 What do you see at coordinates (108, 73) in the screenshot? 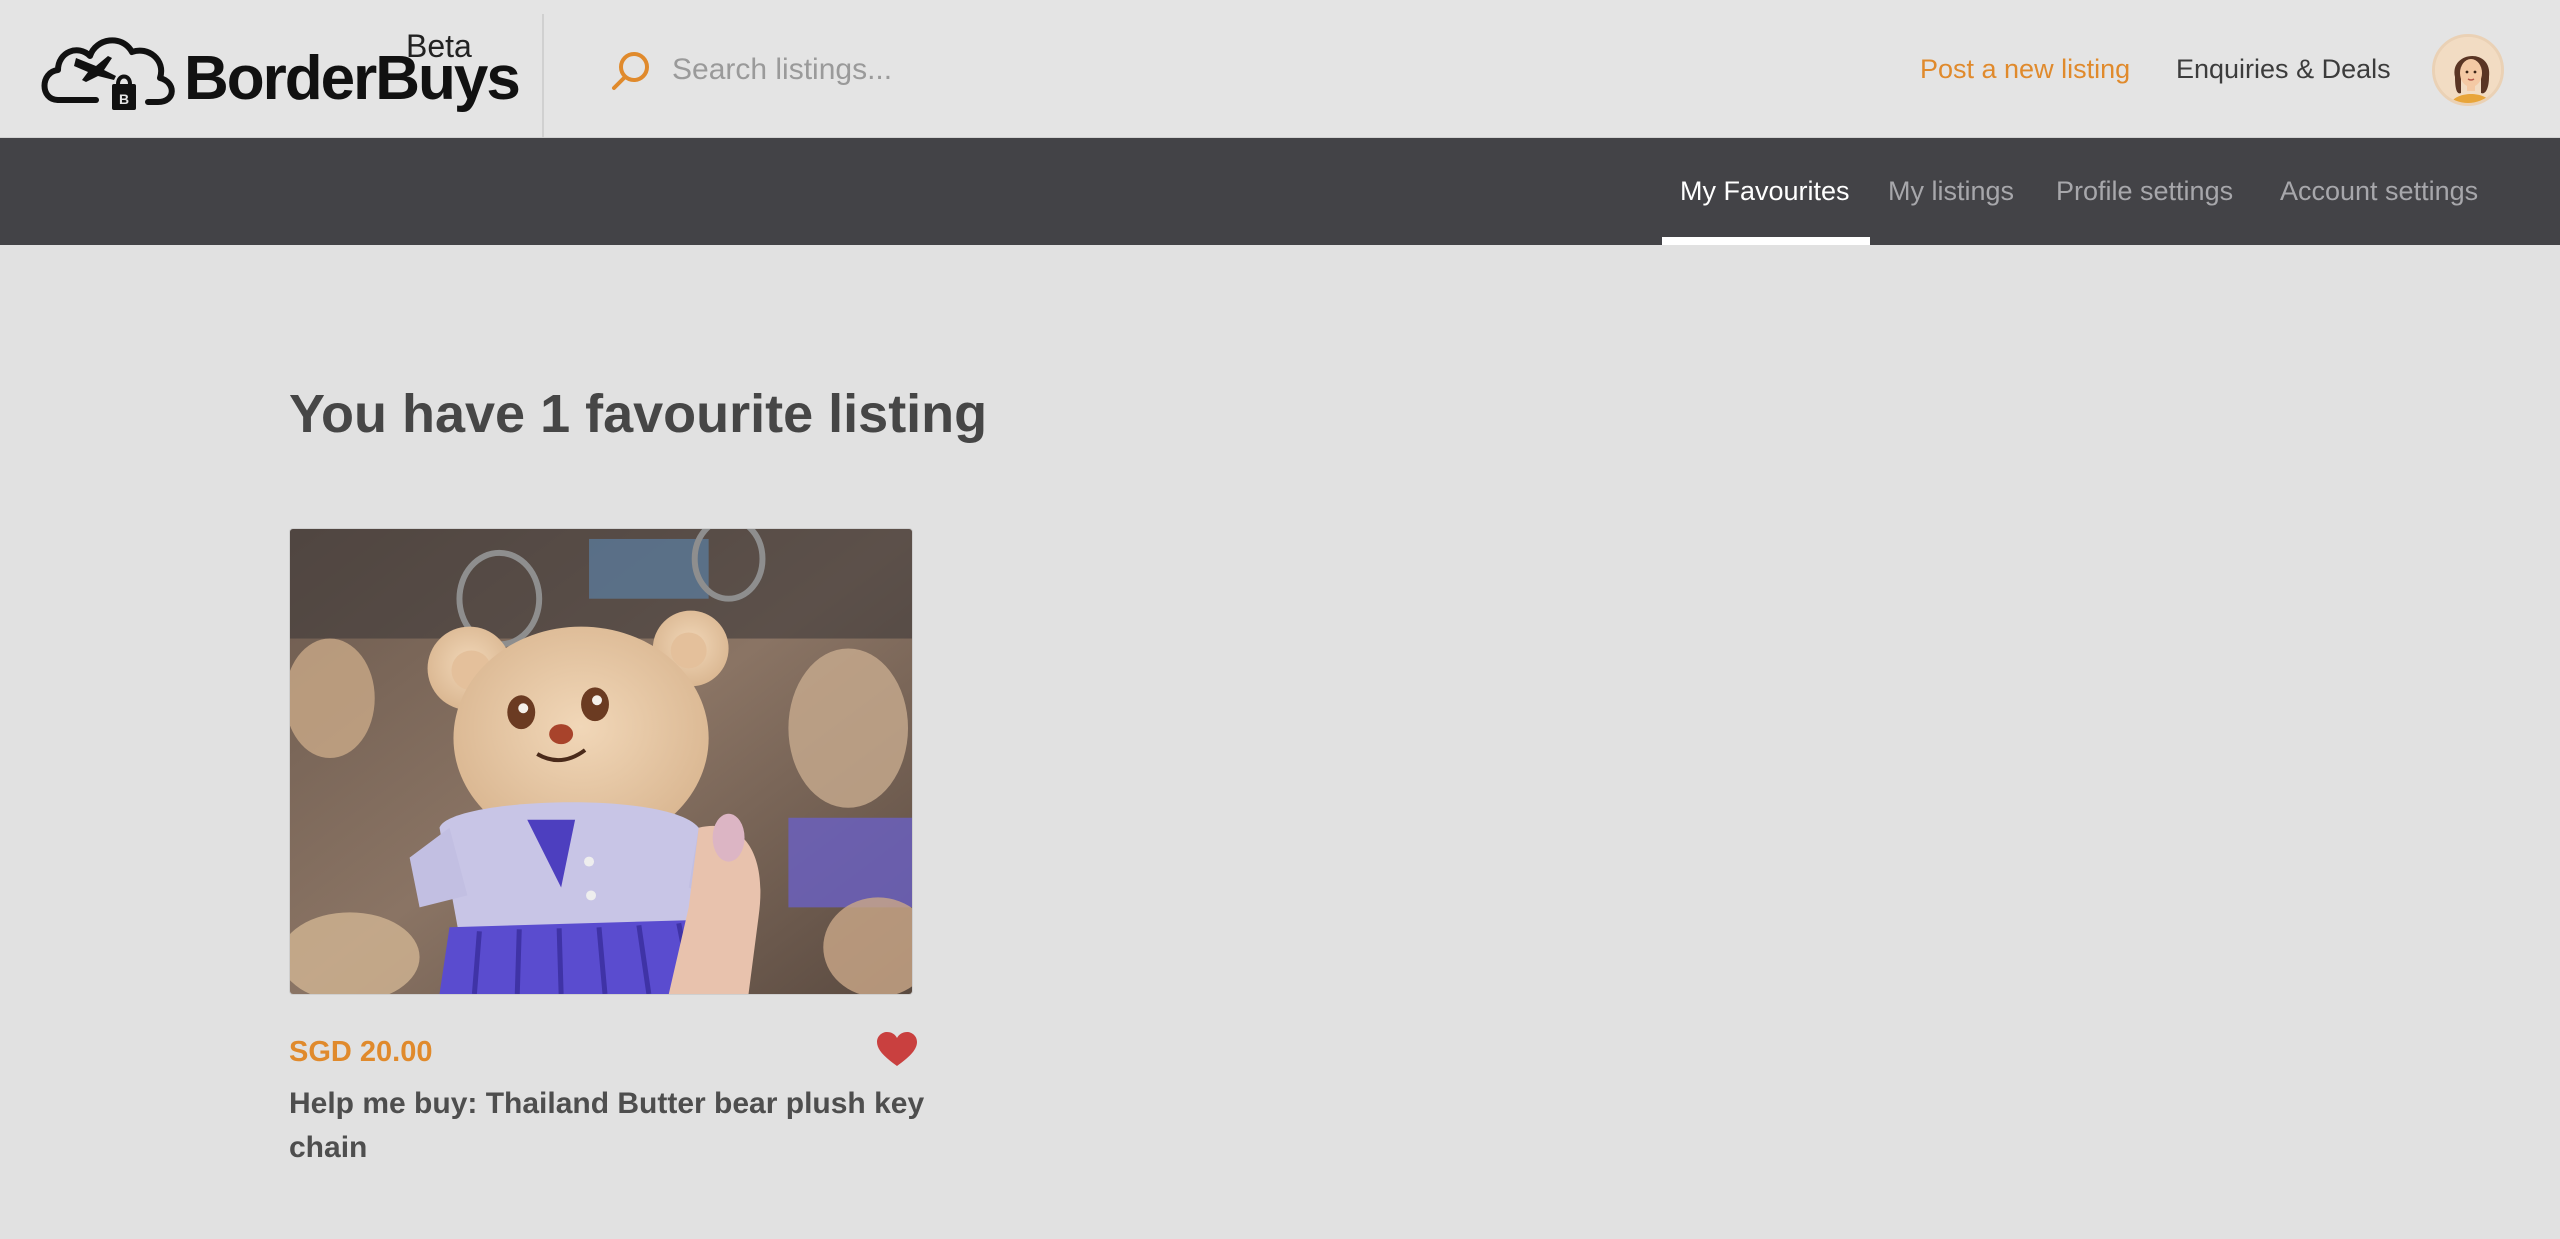
I see `cloud-plane-bag-icon: B` at bounding box center [108, 73].